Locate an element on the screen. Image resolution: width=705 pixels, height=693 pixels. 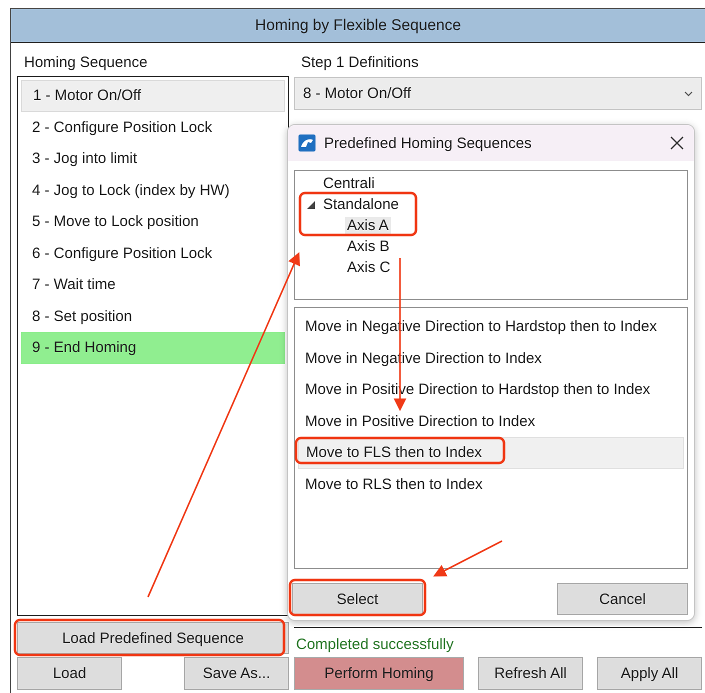
sequence-step: 8 - Set position is located at coordinates (153, 316).